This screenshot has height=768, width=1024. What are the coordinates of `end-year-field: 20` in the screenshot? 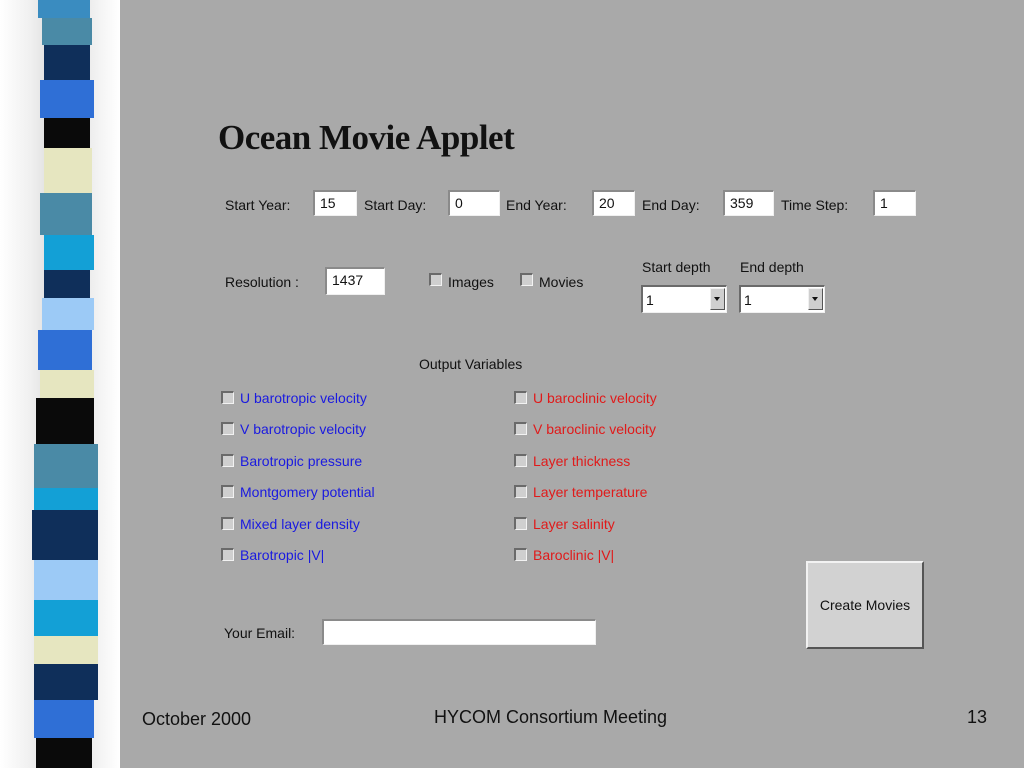 It's located at (613, 203).